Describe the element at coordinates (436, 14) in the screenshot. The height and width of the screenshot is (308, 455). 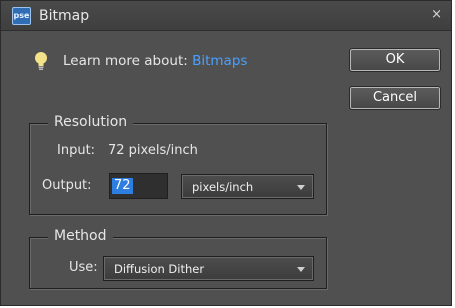
I see `close-icon: ×` at that location.